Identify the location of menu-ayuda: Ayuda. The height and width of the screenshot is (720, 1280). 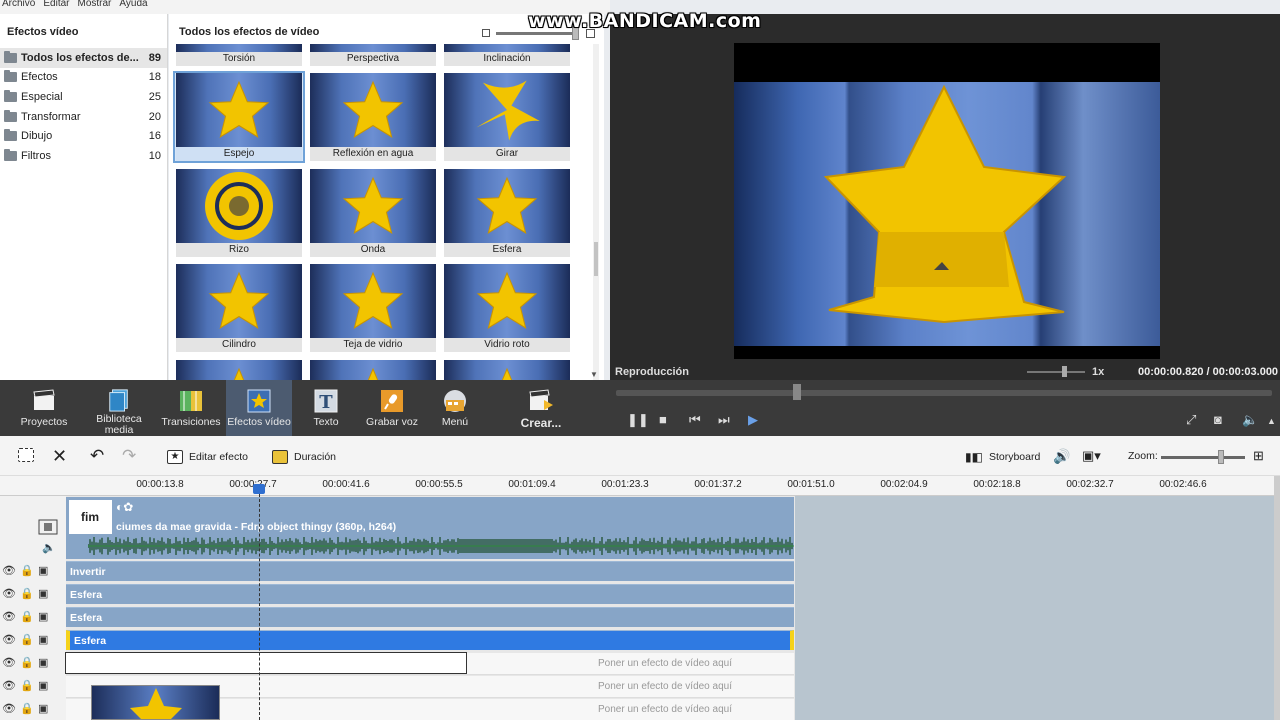
(133, 7).